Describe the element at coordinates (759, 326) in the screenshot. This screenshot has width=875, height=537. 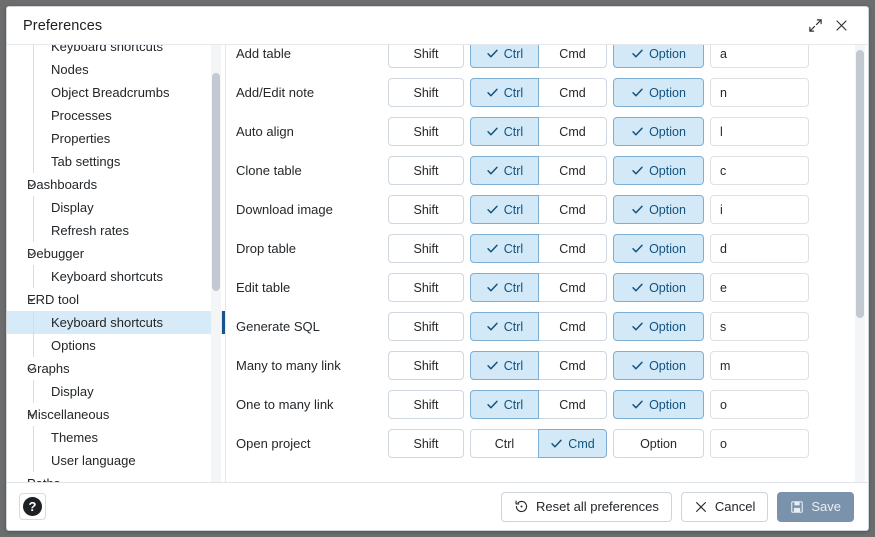
I see `shortcut-key-input: s` at that location.